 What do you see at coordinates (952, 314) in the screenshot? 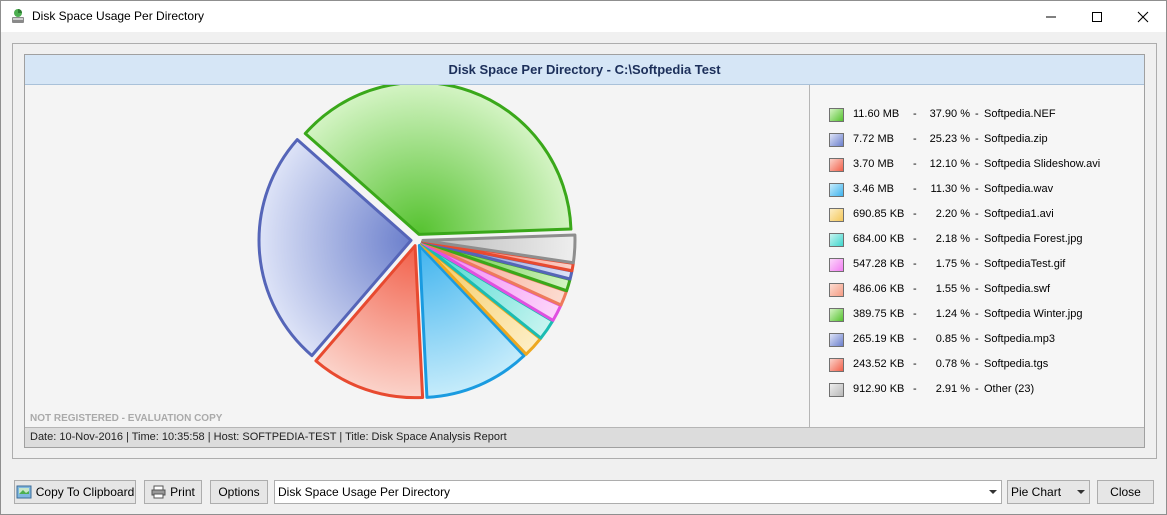
I see `legend-percent: 1.24 %` at bounding box center [952, 314].